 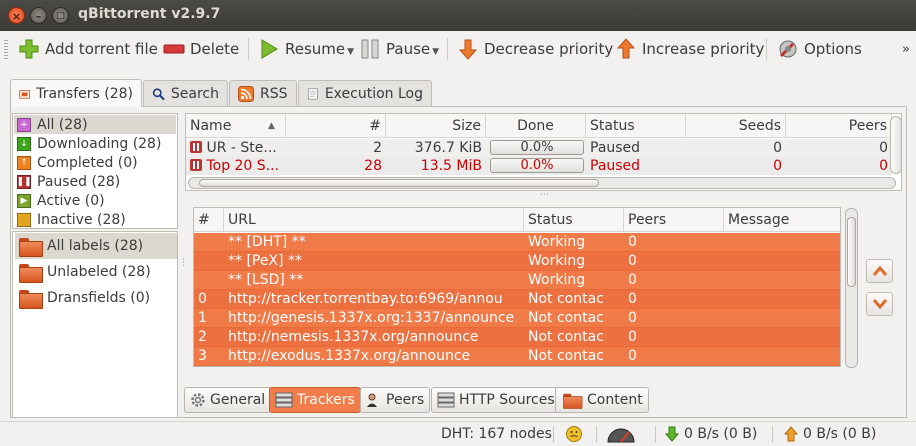 What do you see at coordinates (906, 49) in the screenshot?
I see `toolbar-overflow-icon: »` at bounding box center [906, 49].